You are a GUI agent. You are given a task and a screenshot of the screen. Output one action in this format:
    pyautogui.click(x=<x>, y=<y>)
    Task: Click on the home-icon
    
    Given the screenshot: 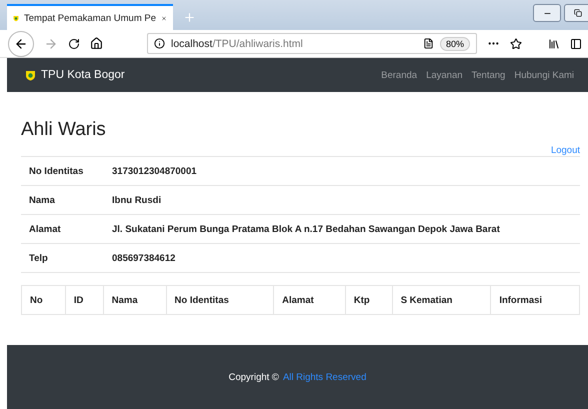 What is the action you would take?
    pyautogui.click(x=96, y=43)
    